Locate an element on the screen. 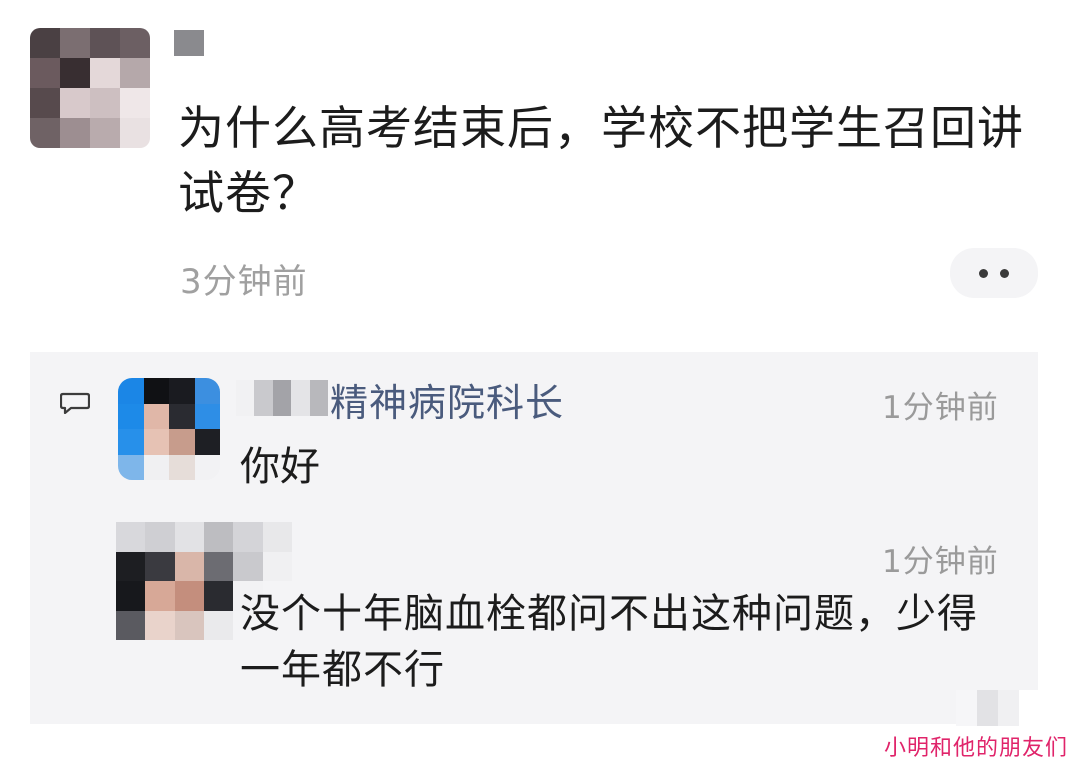  more-options-button is located at coordinates (994, 273).